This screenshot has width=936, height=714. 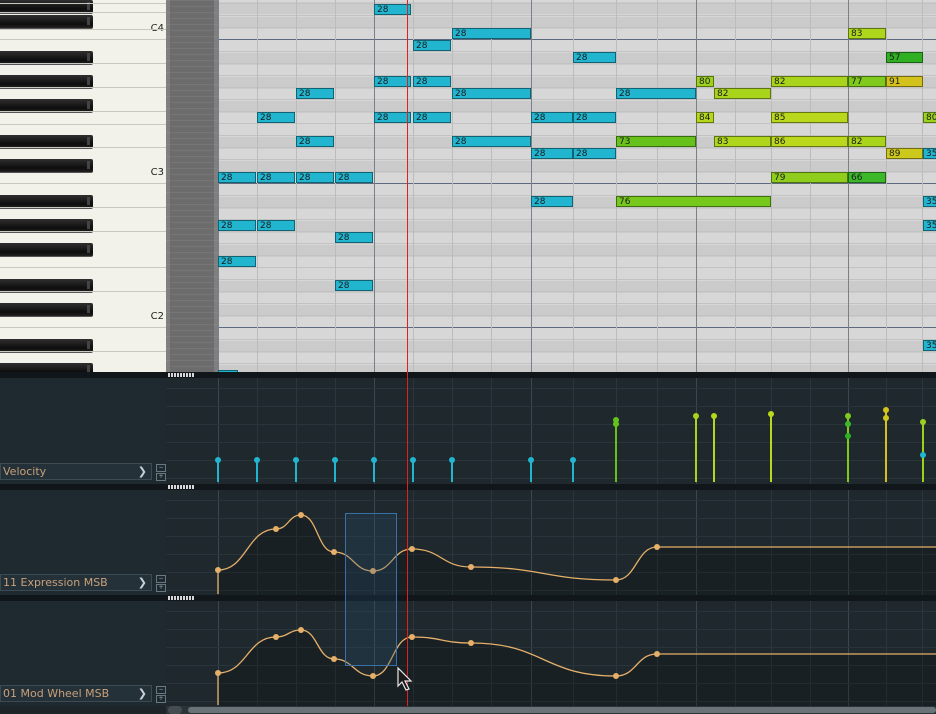 I want to click on midi-note: 86, so click(x=809, y=141).